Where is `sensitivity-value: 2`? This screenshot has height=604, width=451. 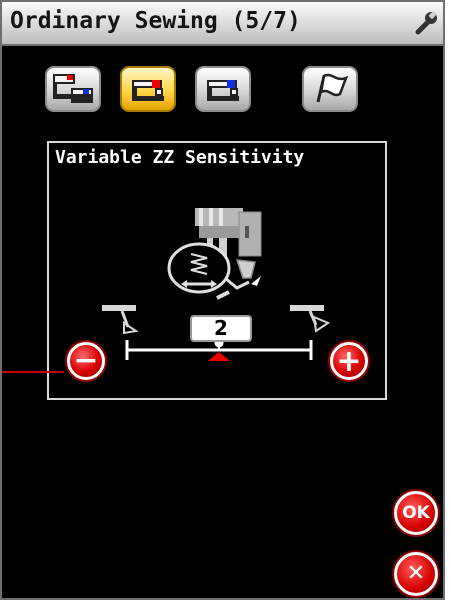
sensitivity-value: 2 is located at coordinates (221, 328).